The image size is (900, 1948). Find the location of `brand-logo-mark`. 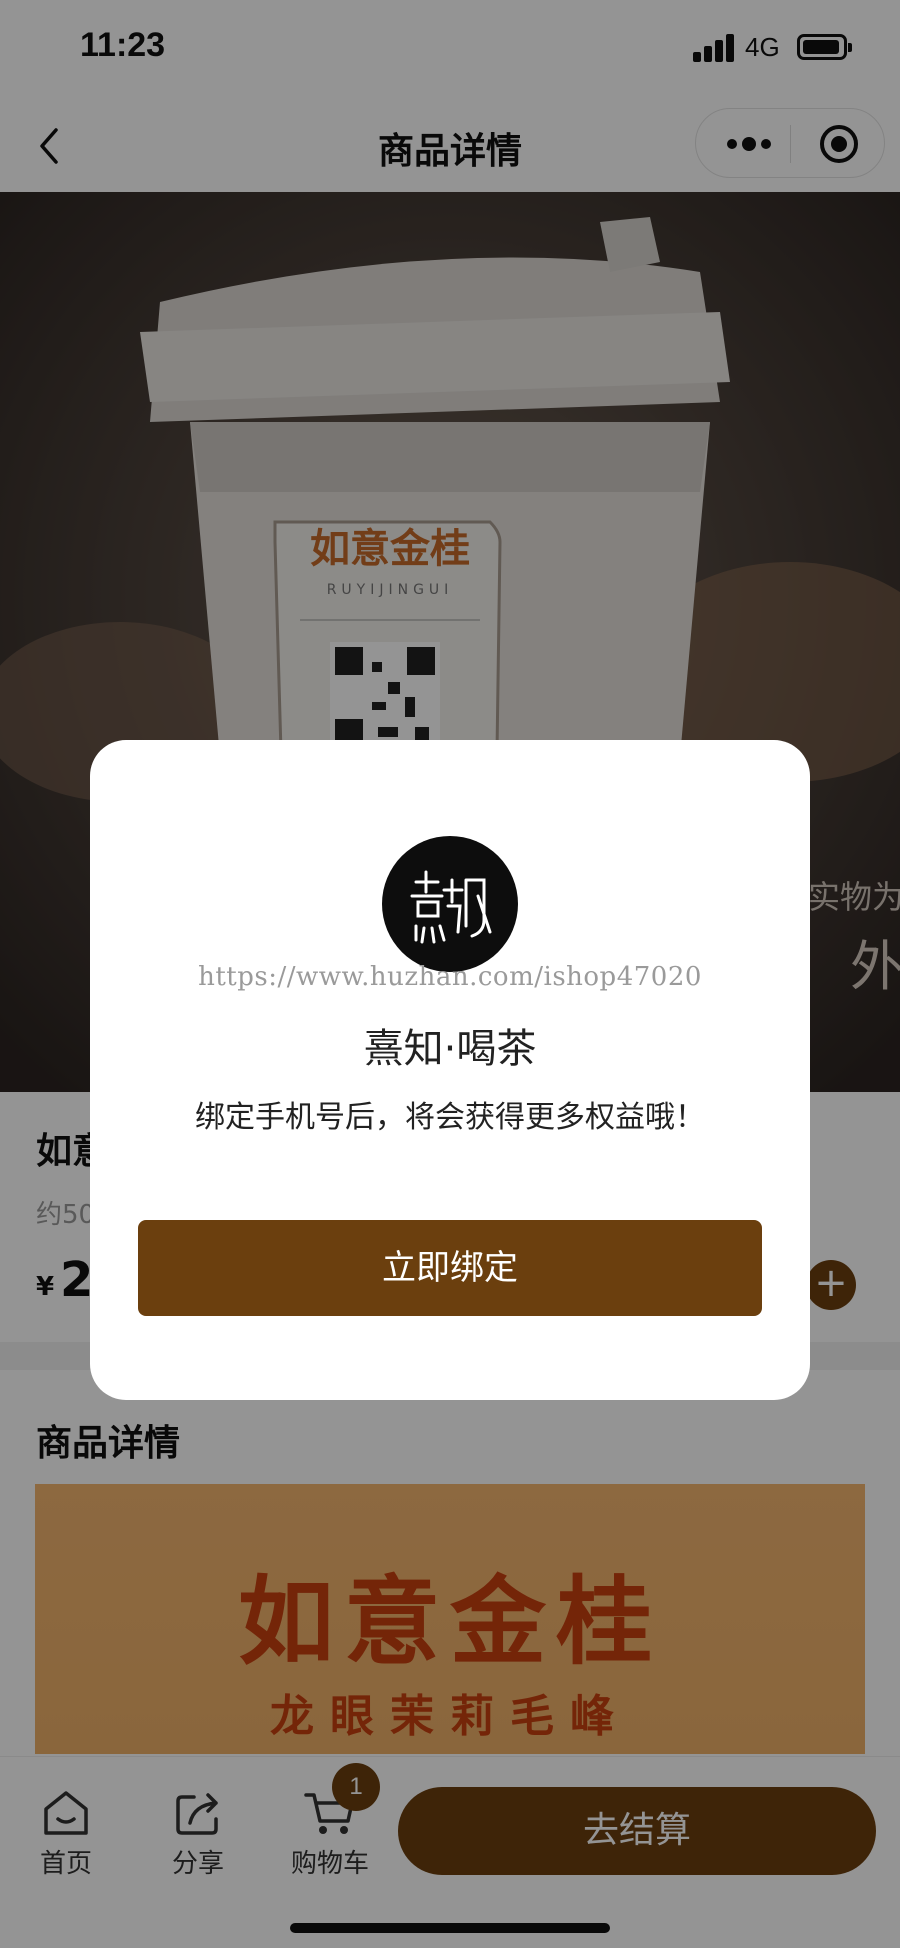

brand-logo-mark is located at coordinates (451, 907).